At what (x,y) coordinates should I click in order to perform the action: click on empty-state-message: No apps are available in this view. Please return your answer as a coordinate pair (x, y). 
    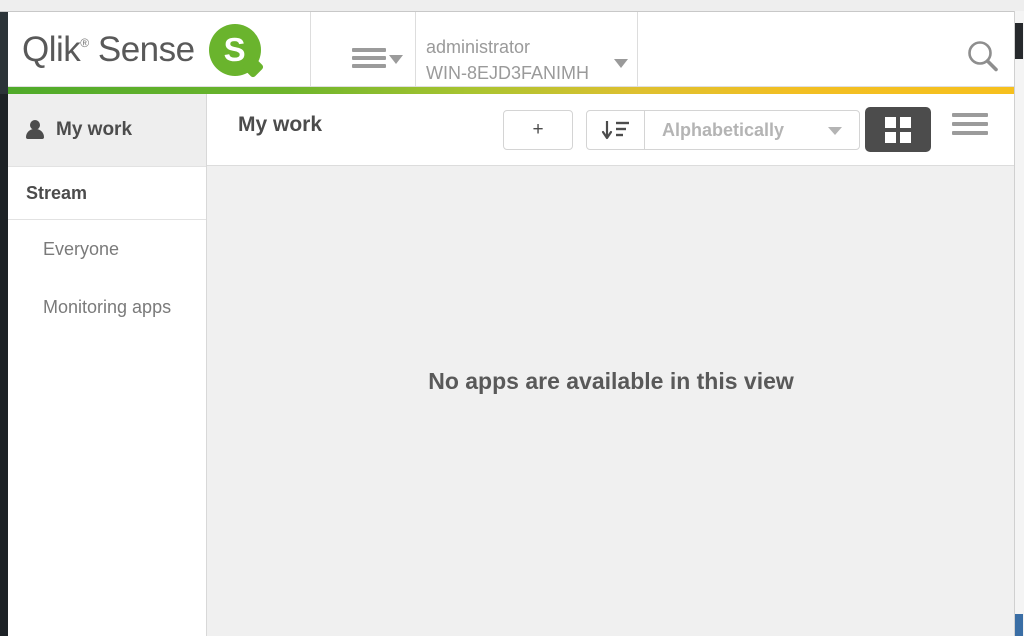
    Looking at the image, I should click on (611, 380).